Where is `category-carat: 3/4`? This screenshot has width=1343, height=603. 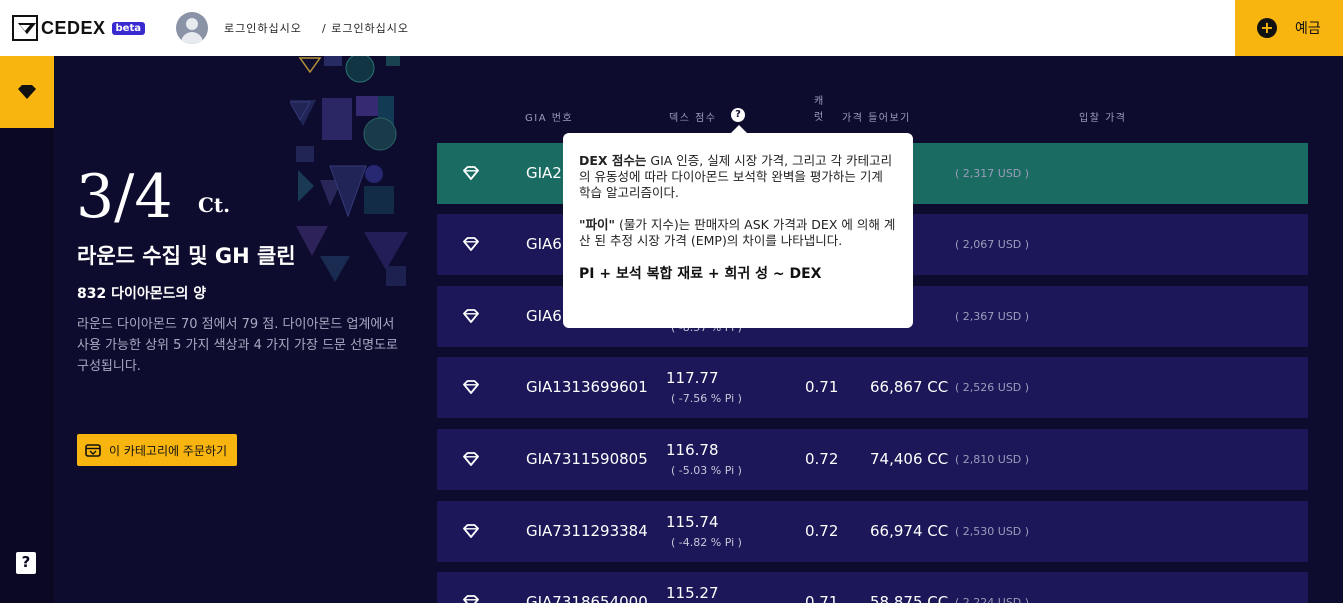
category-carat: 3/4 is located at coordinates (124, 197).